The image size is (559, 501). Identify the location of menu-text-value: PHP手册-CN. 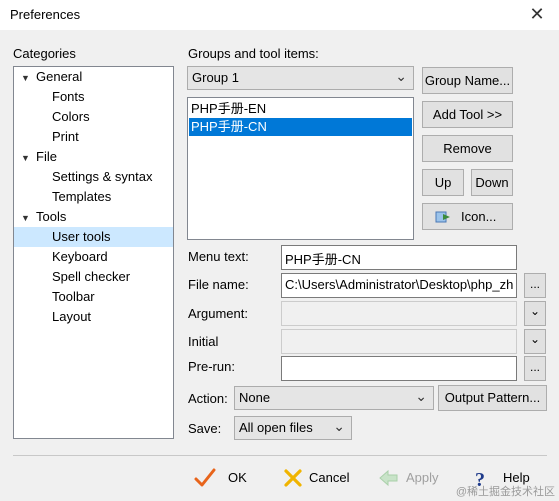
(323, 259).